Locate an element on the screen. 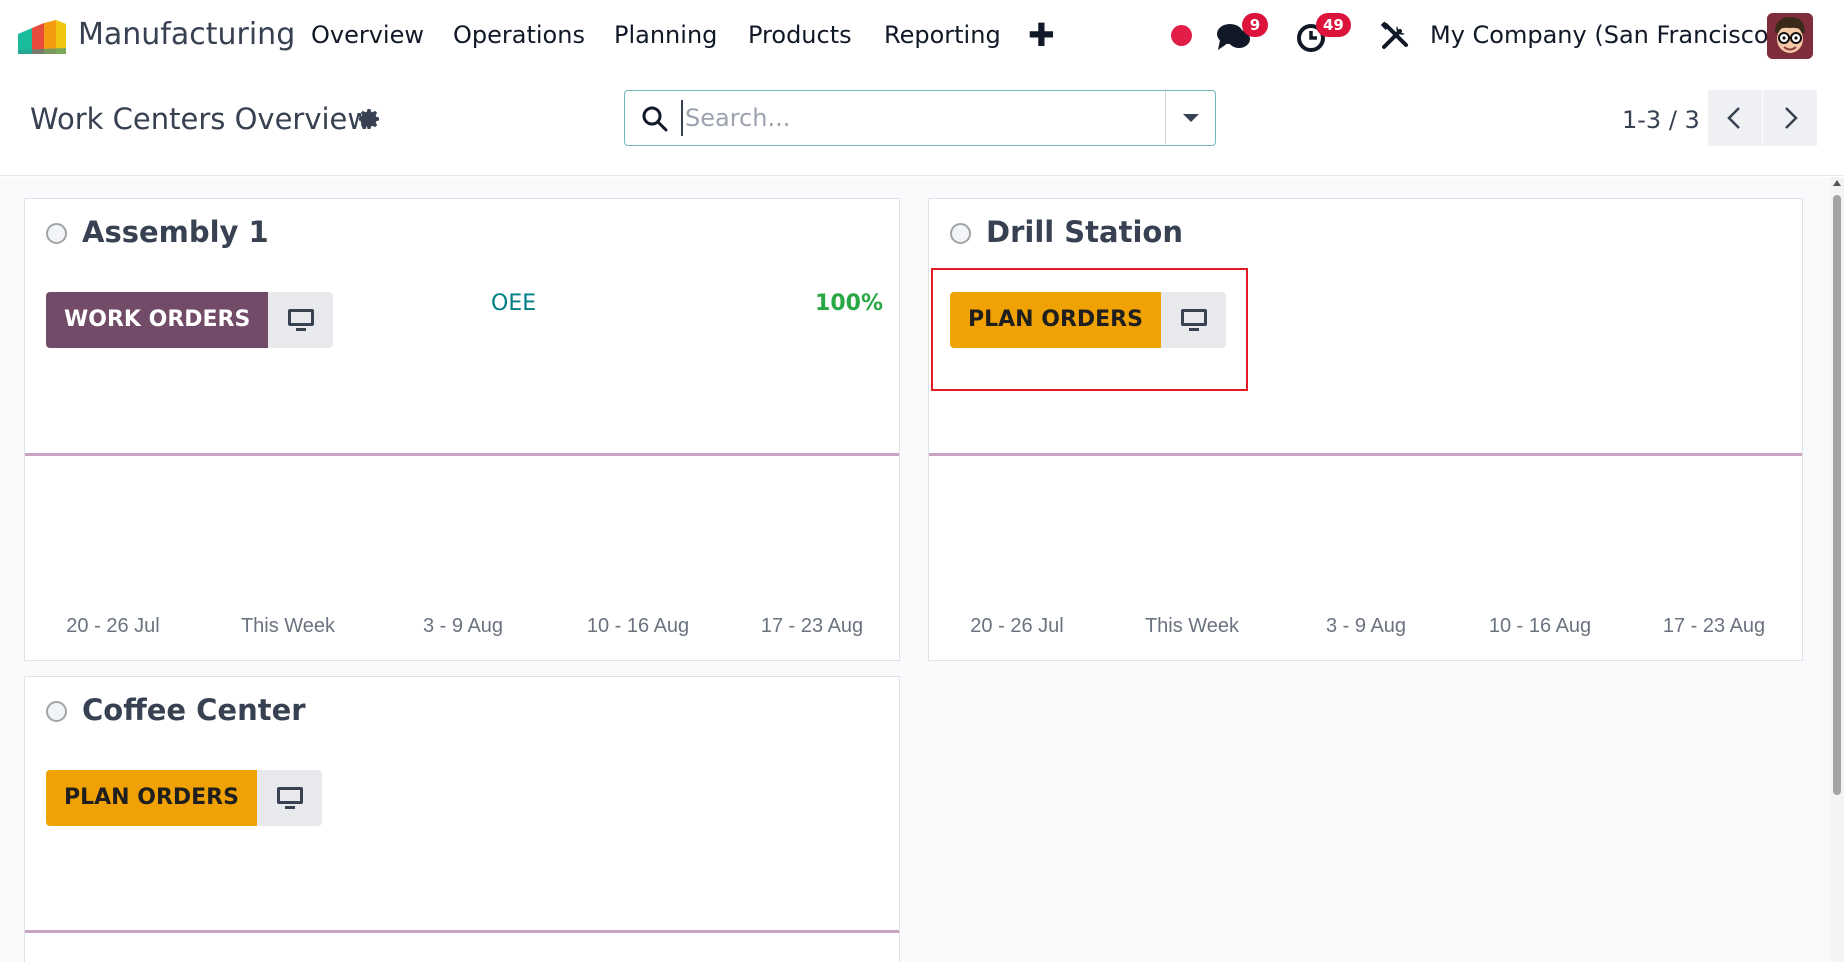  workcenter-name: Assembly 1 is located at coordinates (175, 232).